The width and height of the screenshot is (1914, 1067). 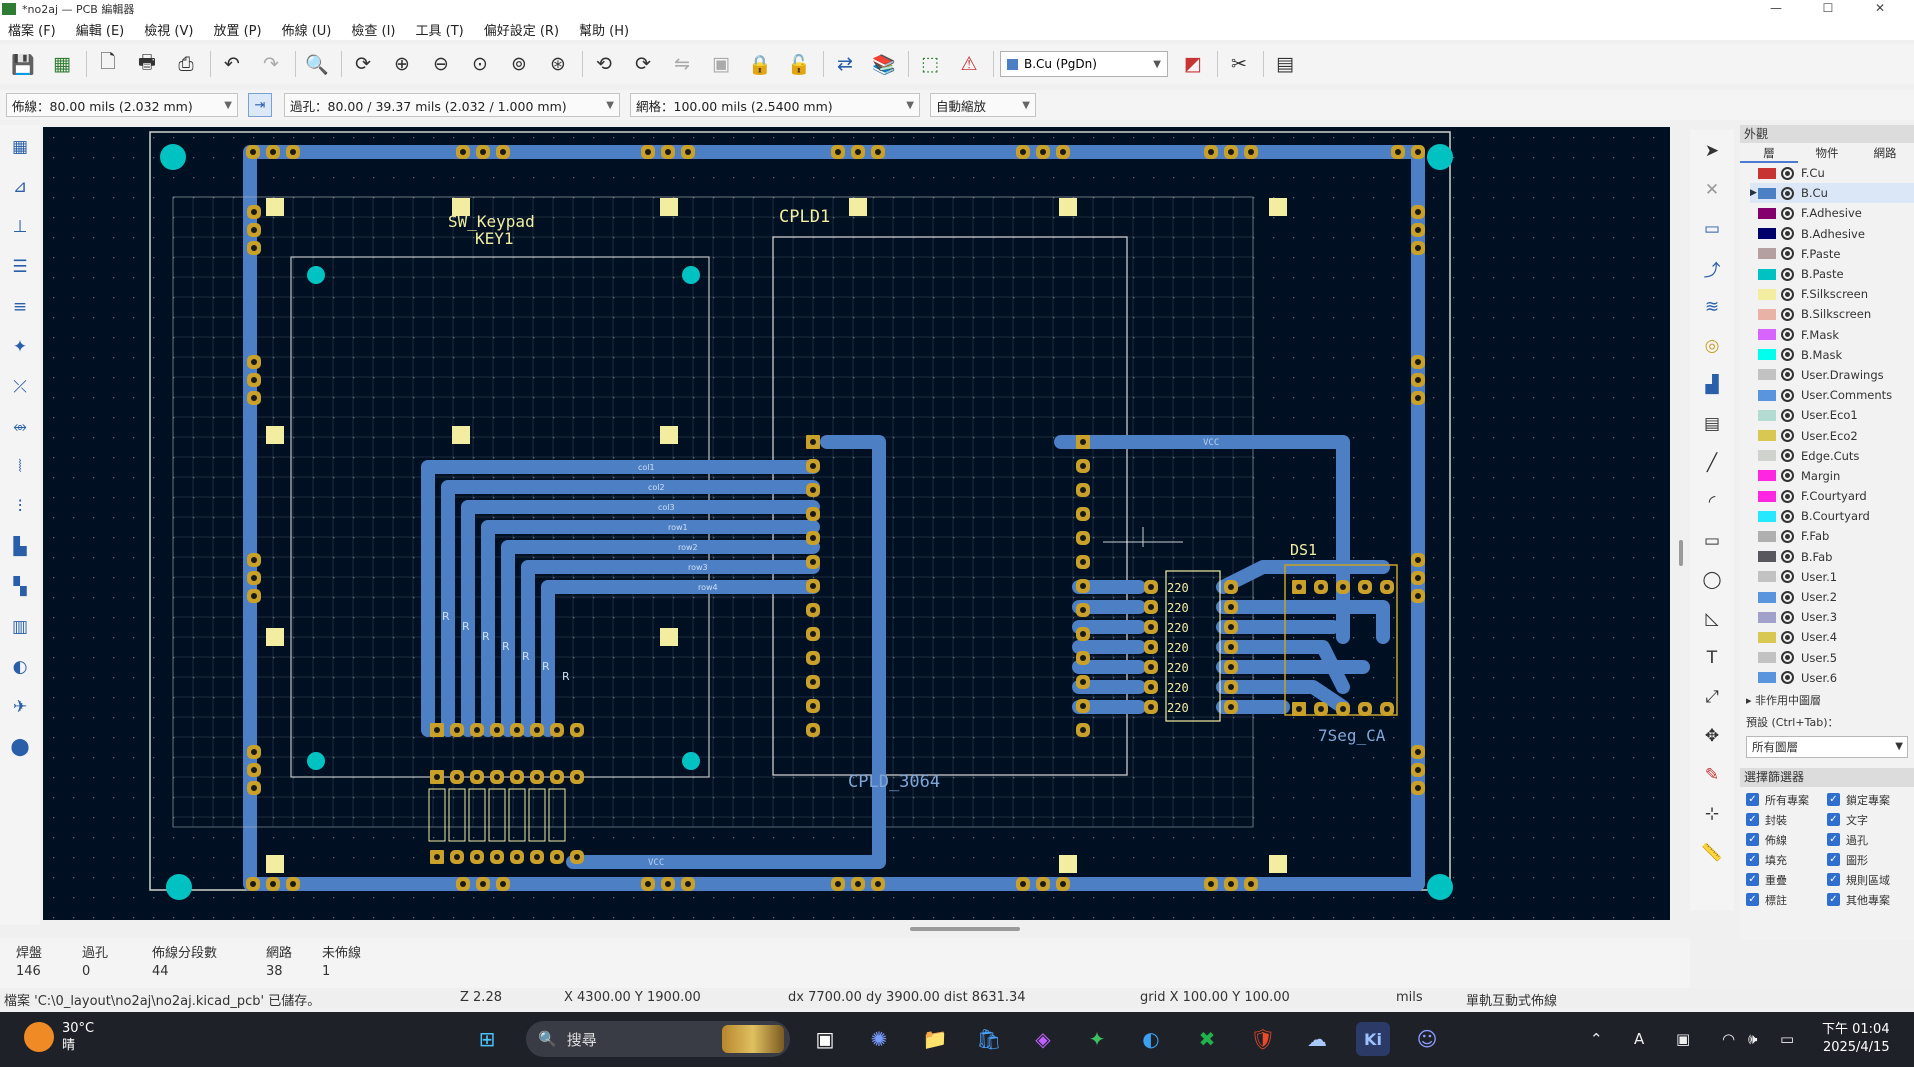 I want to click on clock: 下午 01:04 2025/4/15, so click(x=1856, y=1039).